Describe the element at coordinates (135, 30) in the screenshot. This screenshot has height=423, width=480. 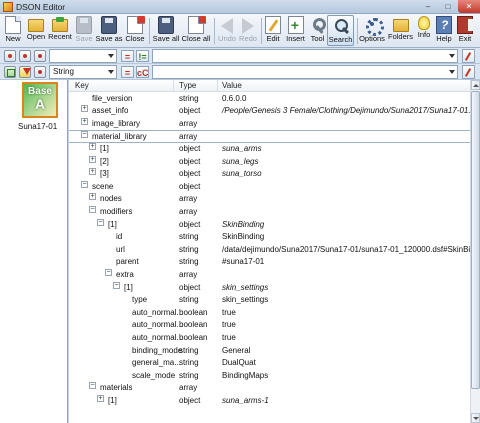
I see `close-button: Close` at that location.